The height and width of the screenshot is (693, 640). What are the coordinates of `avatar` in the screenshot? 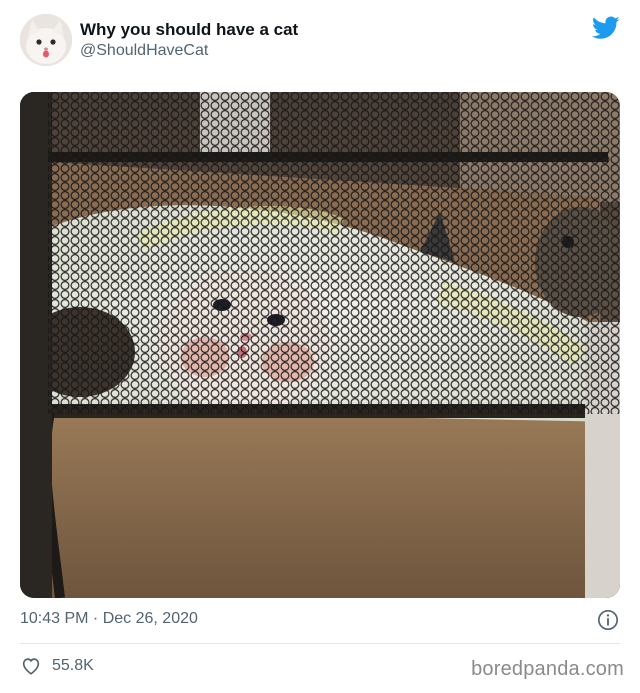 It's located at (46, 40).